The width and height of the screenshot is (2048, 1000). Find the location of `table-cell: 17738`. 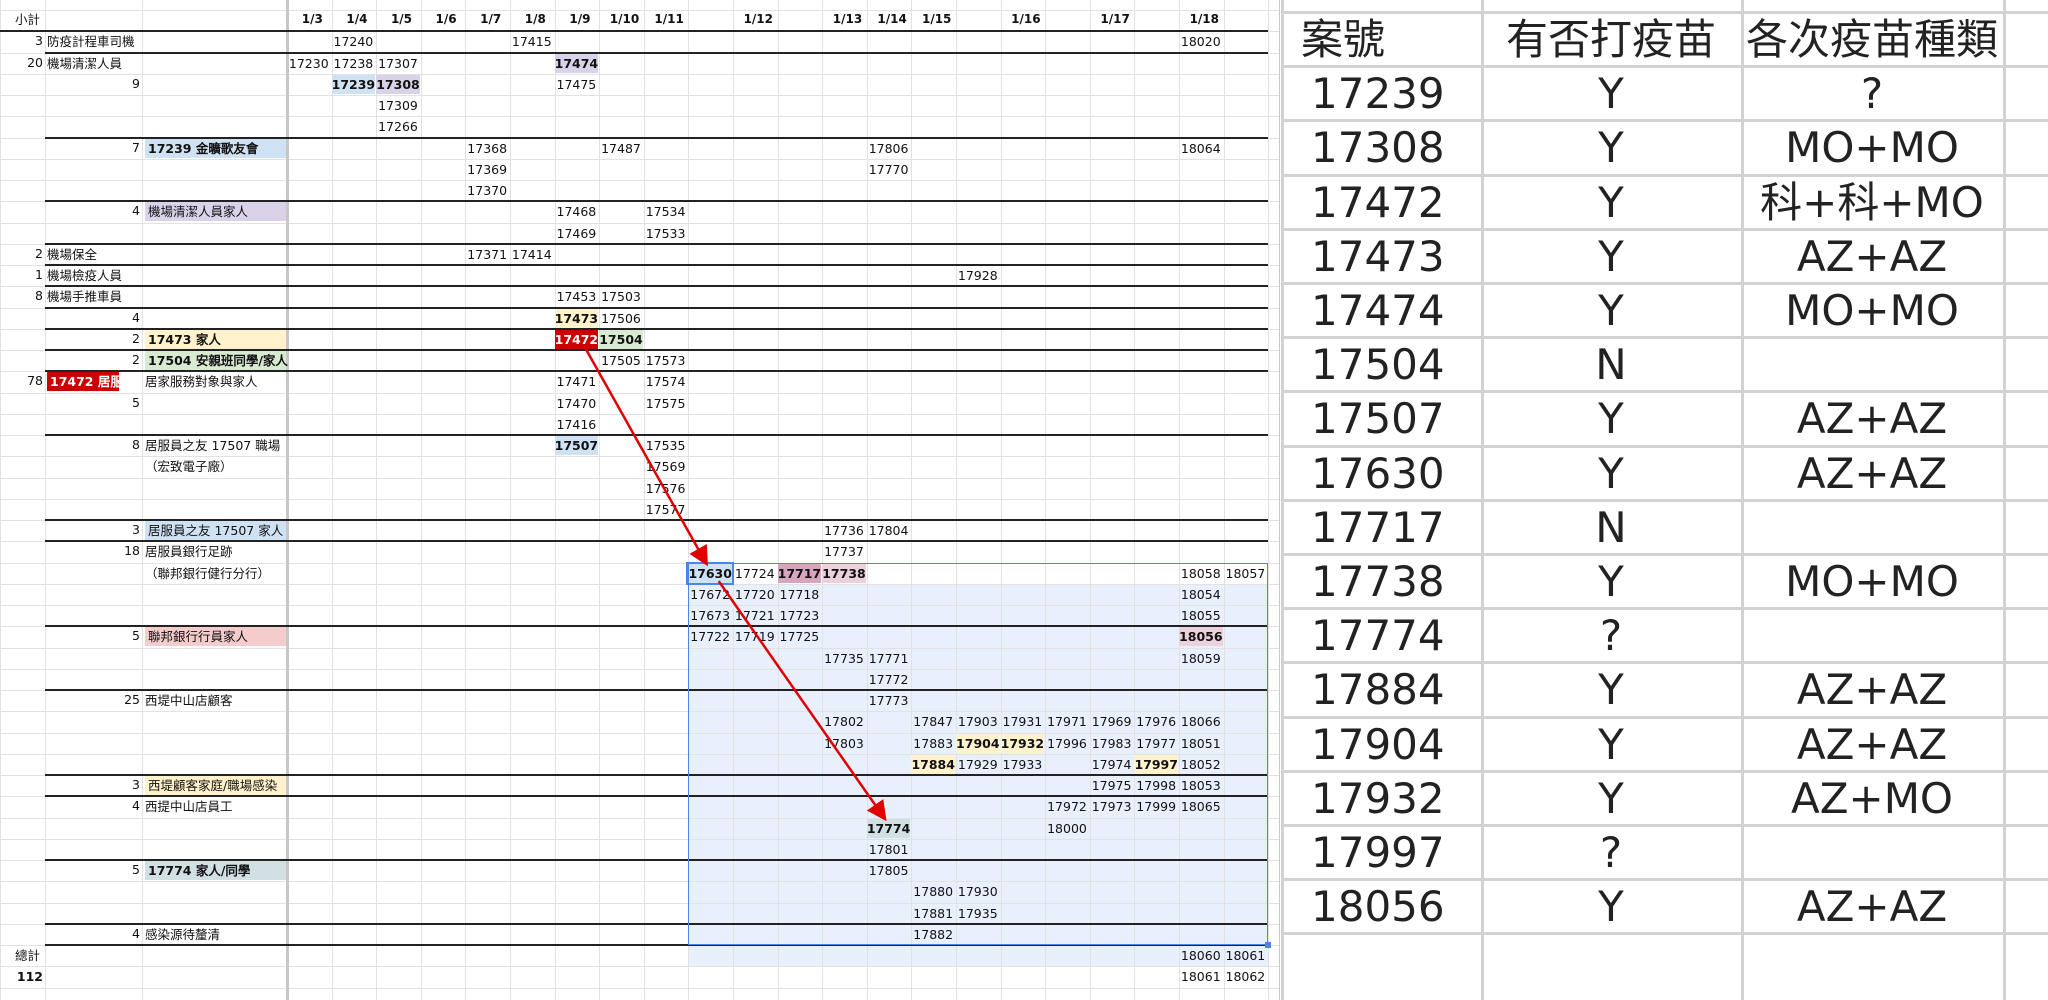

table-cell: 17738 is located at coordinates (1378, 581).